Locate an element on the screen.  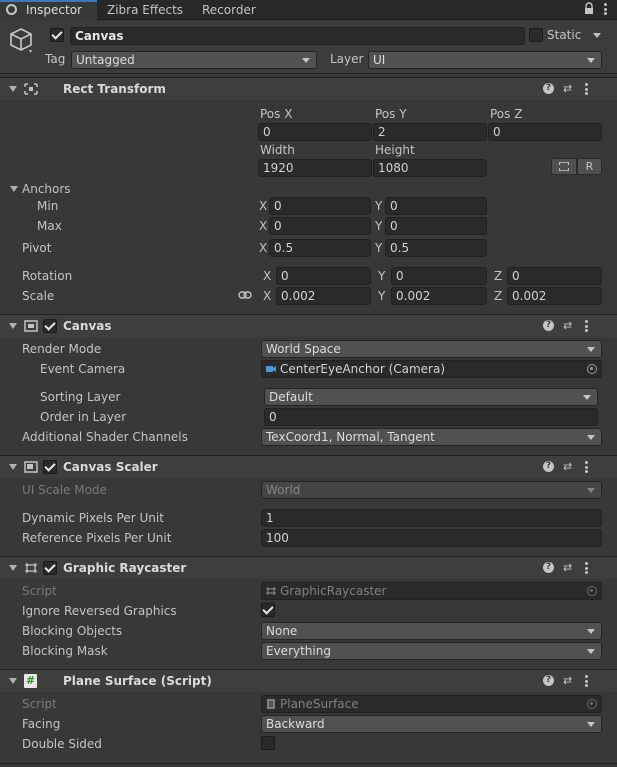
width-field: 1920 is located at coordinates (315, 168).